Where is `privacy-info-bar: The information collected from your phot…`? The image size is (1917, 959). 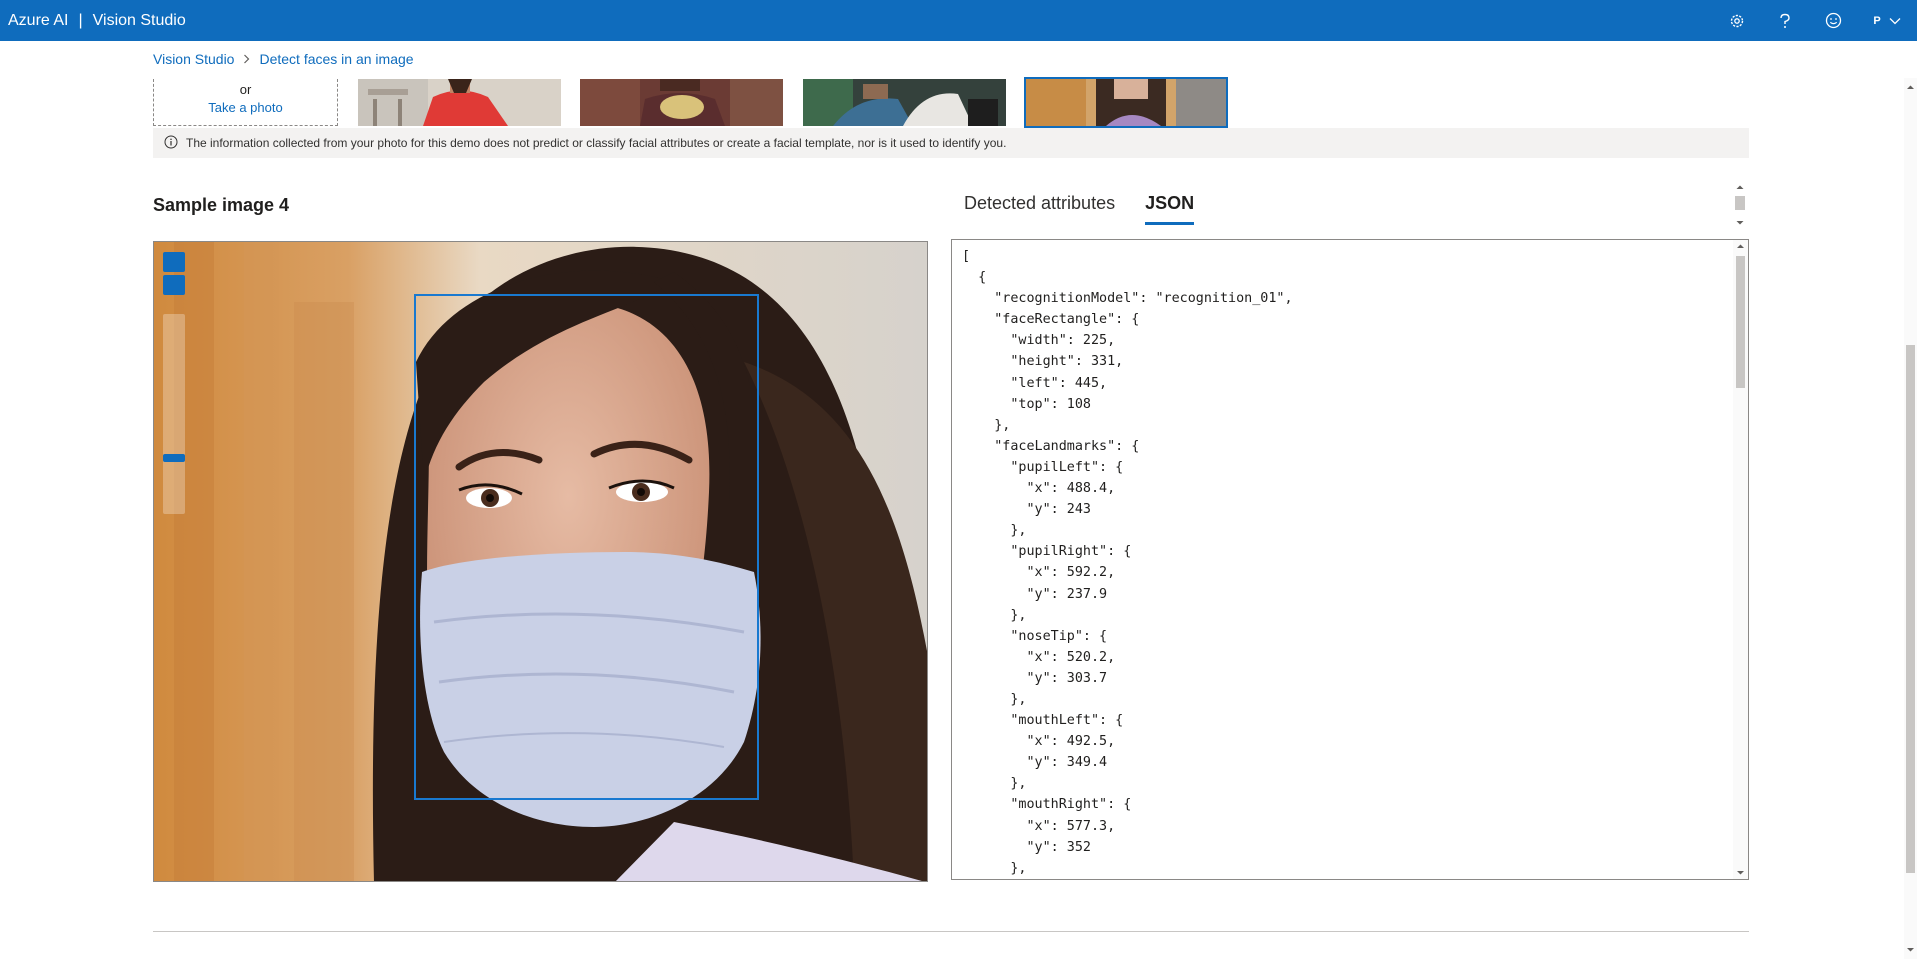
privacy-info-bar: The information collected from your phot… is located at coordinates (951, 143).